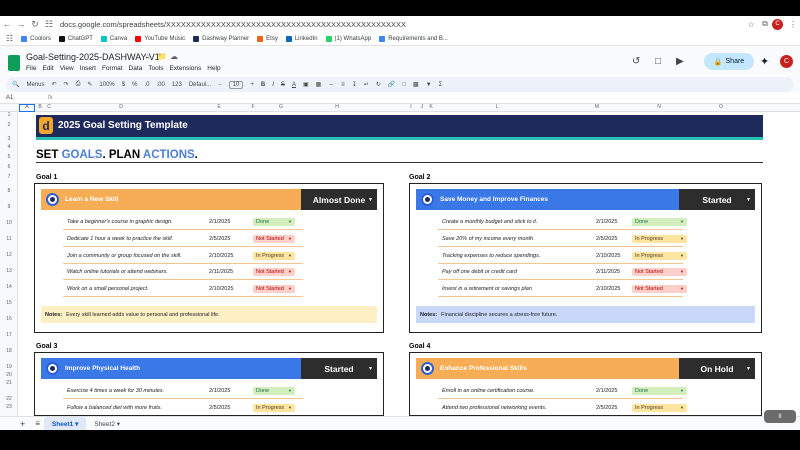 The width and height of the screenshot is (800, 450). Describe the element at coordinates (441, 85) in the screenshot. I see `functions-icon: Σ` at that location.